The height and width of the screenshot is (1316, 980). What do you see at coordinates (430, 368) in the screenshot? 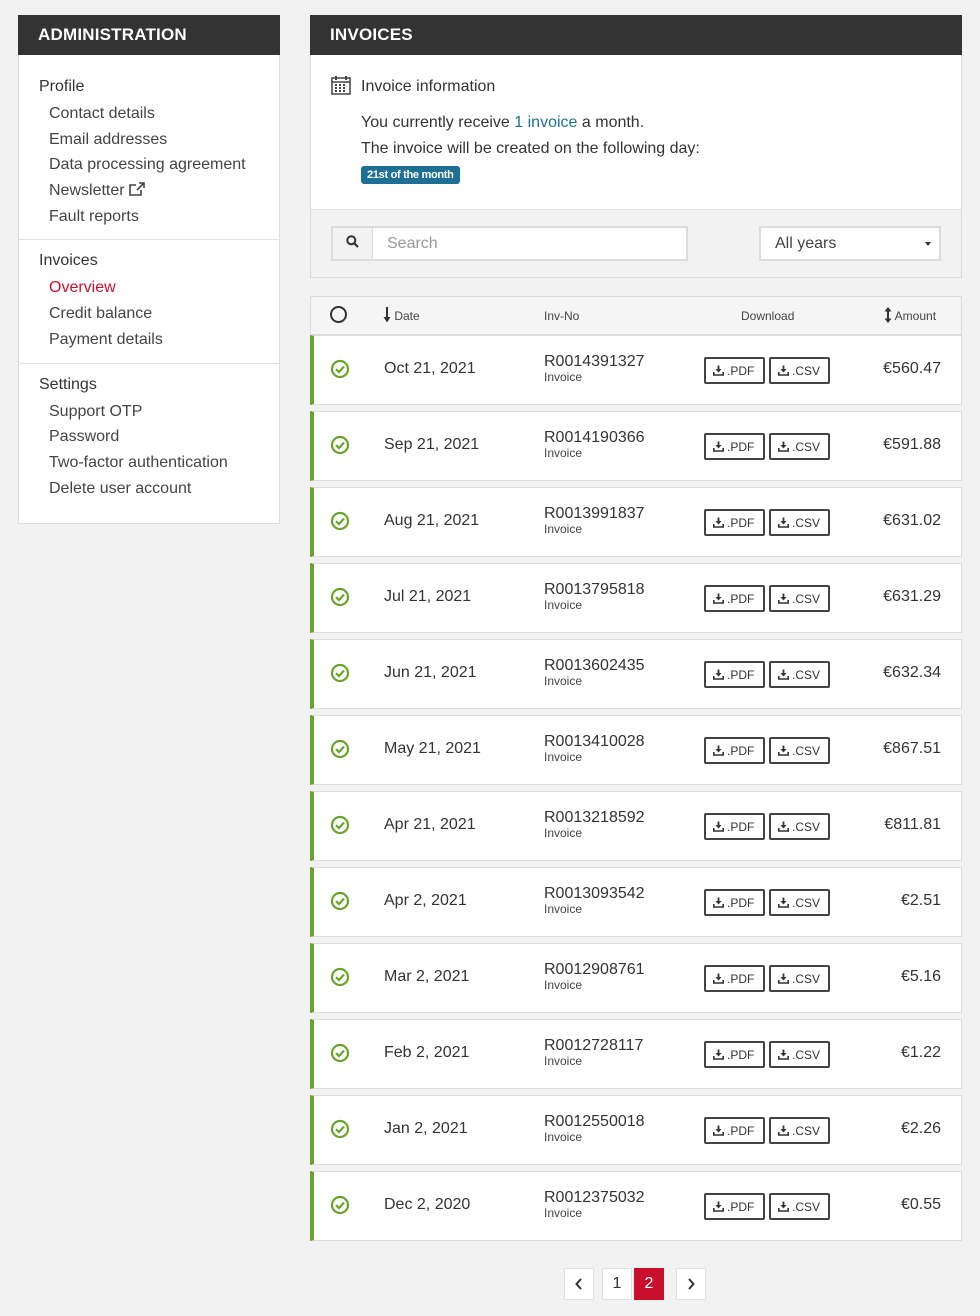
I see `invoice-date: Oct 21, 2021` at bounding box center [430, 368].